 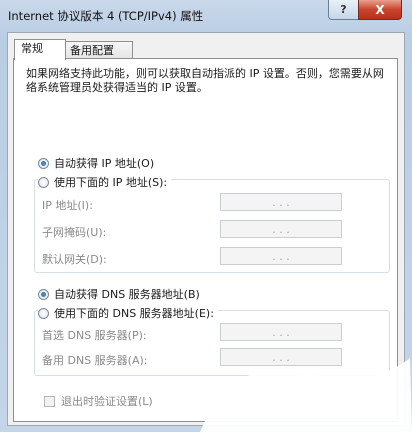 What do you see at coordinates (206, 15) in the screenshot?
I see `title-bar: Internet 协议版本 4 (TCP/IPv4) 属性 ? X` at bounding box center [206, 15].